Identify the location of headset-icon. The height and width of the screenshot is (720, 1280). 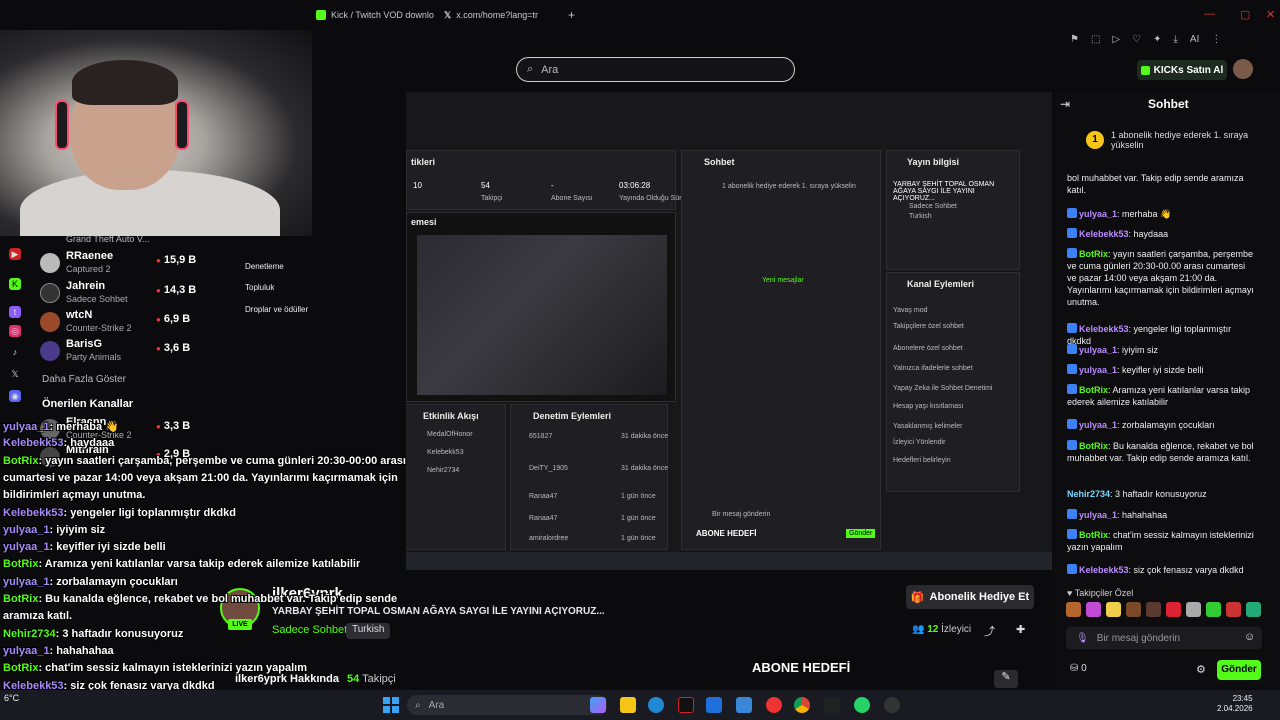
(62, 125).